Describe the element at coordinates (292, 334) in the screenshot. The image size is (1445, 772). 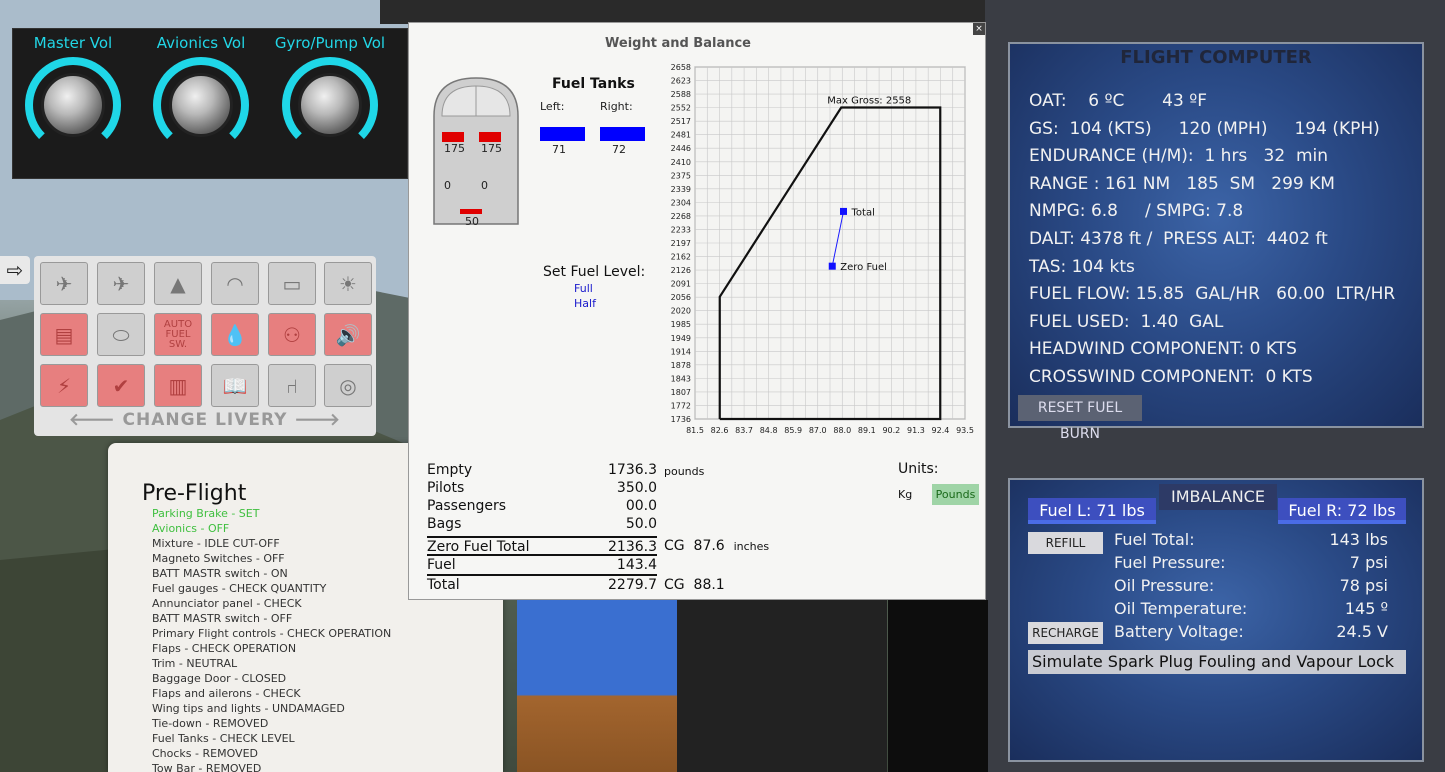
I see `passengers-icon: ⚇` at that location.